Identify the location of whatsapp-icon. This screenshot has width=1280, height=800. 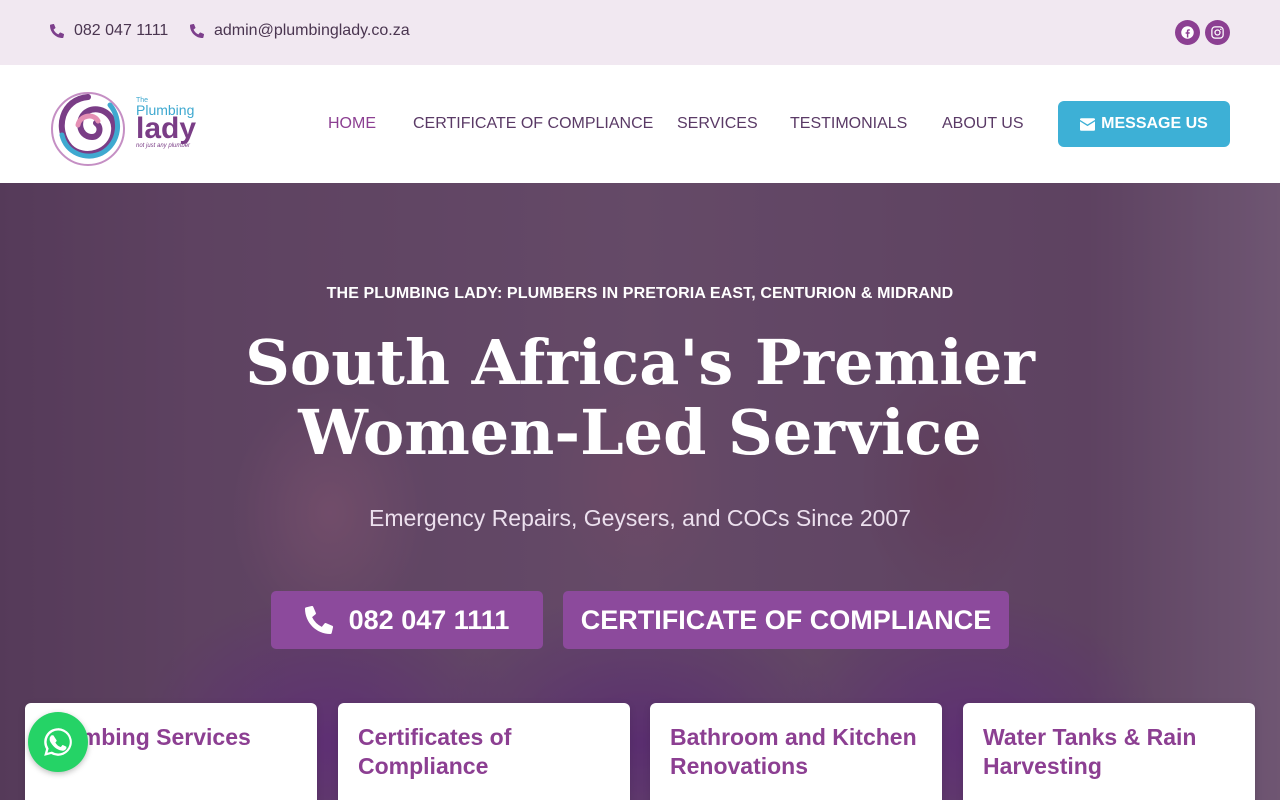
(58, 742).